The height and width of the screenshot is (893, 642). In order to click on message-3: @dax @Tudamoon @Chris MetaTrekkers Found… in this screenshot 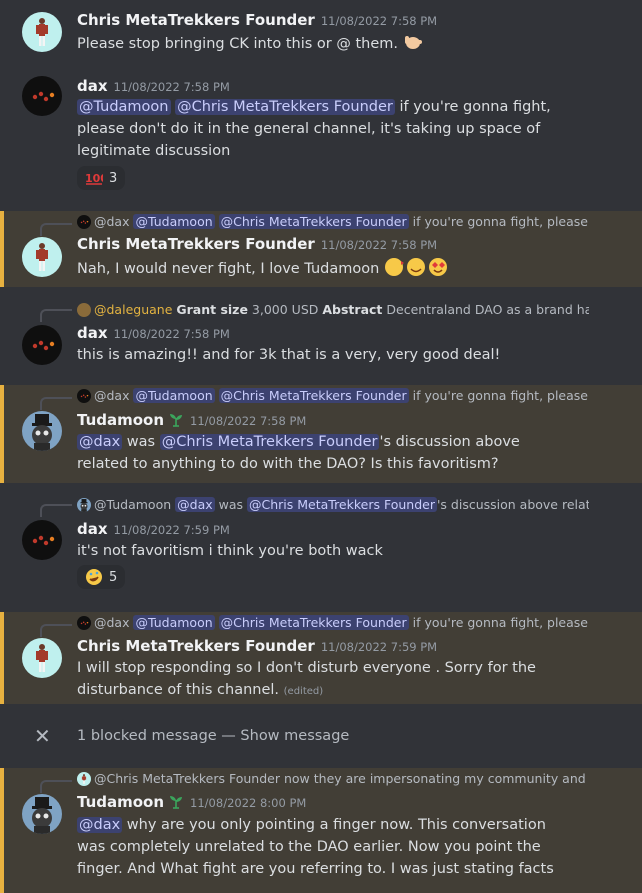, I will do `click(321, 249)`.